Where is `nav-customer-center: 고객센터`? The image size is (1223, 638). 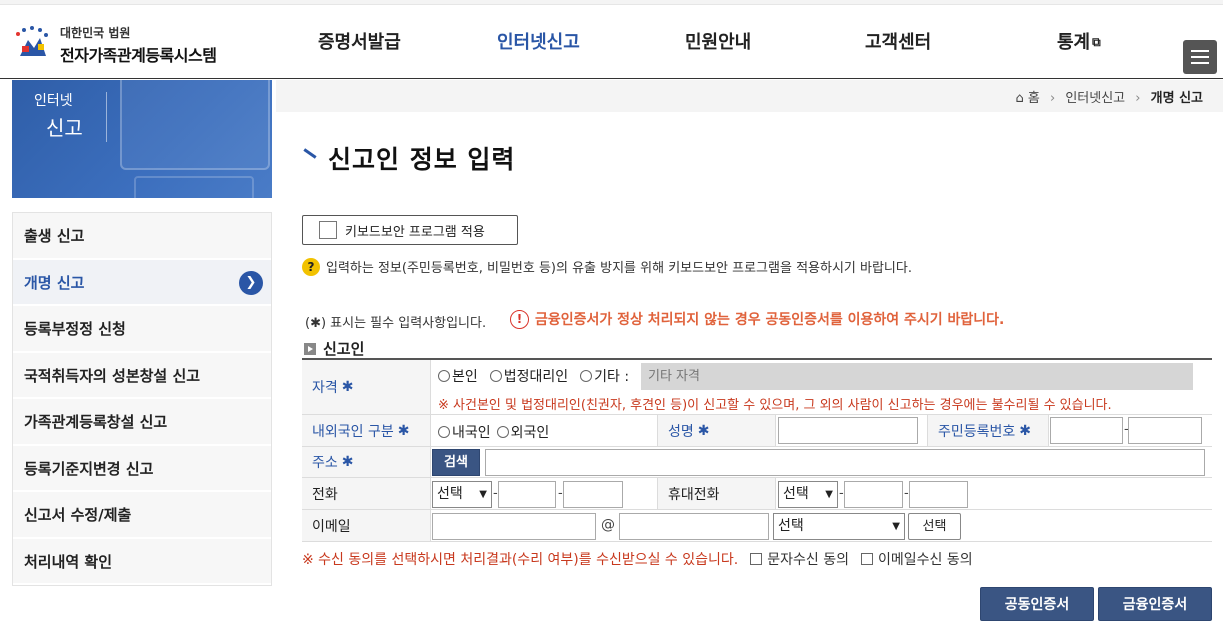 nav-customer-center: 고객센터 is located at coordinates (898, 42).